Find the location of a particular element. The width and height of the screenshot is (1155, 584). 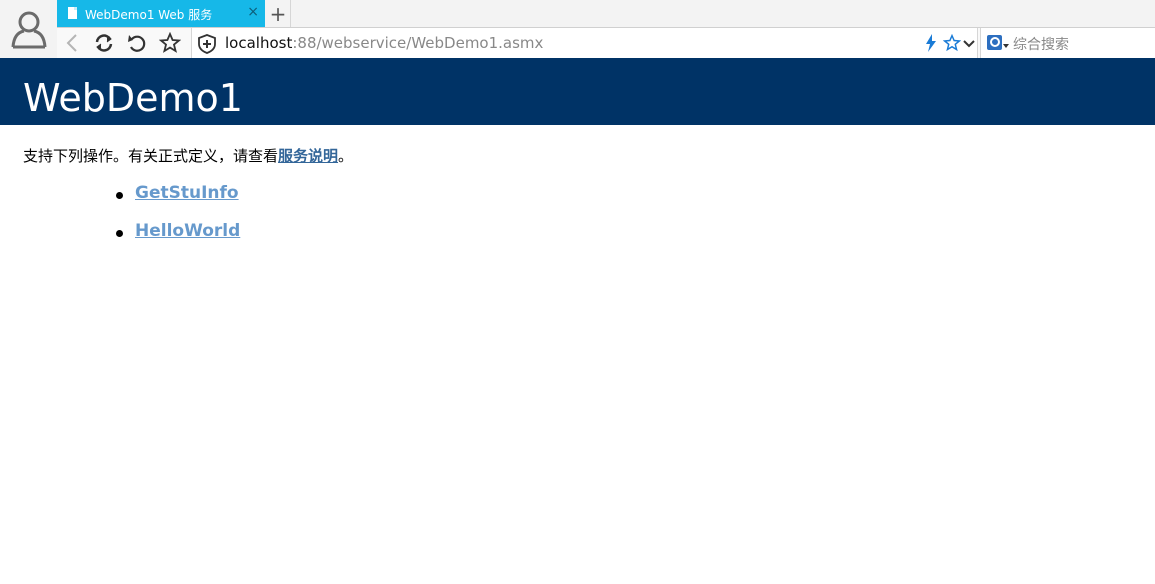

back-button is located at coordinates (73, 43).